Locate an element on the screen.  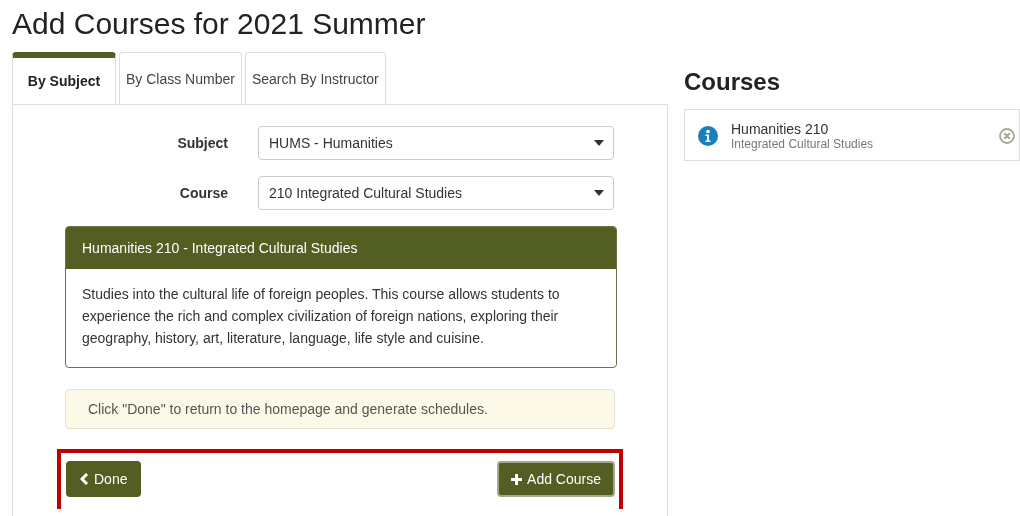
course-description: Studies into the cultural life of foreign peoples. This course allows students to experience the rich and complex civilization of foreign nations, exploring their geography, history, art, literature, language, life style and cuisine. is located at coordinates (321, 316).